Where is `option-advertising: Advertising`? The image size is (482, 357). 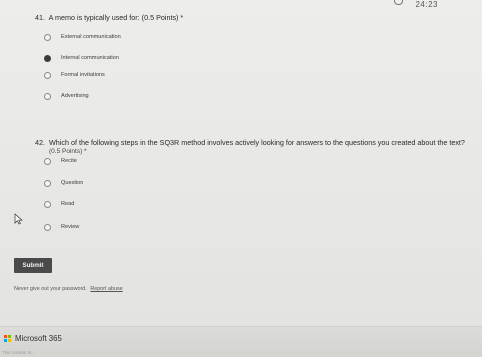
option-advertising: Advertising is located at coordinates (66, 96).